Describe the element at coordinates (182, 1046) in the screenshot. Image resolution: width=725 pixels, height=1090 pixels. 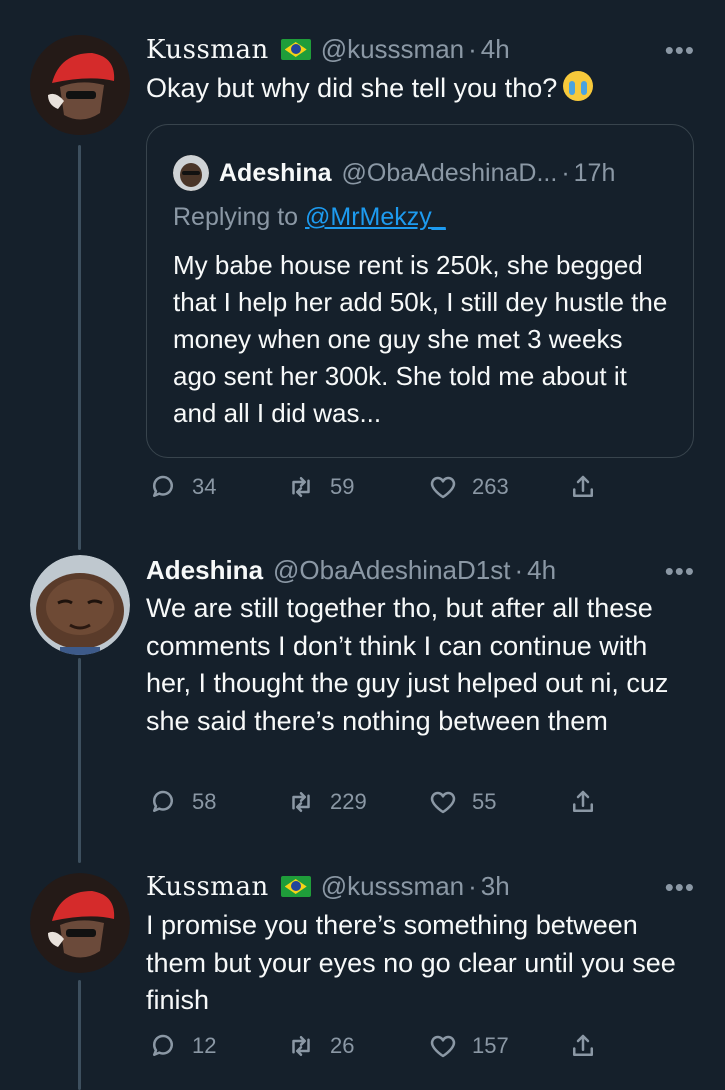
I see `reply-button: 12` at that location.